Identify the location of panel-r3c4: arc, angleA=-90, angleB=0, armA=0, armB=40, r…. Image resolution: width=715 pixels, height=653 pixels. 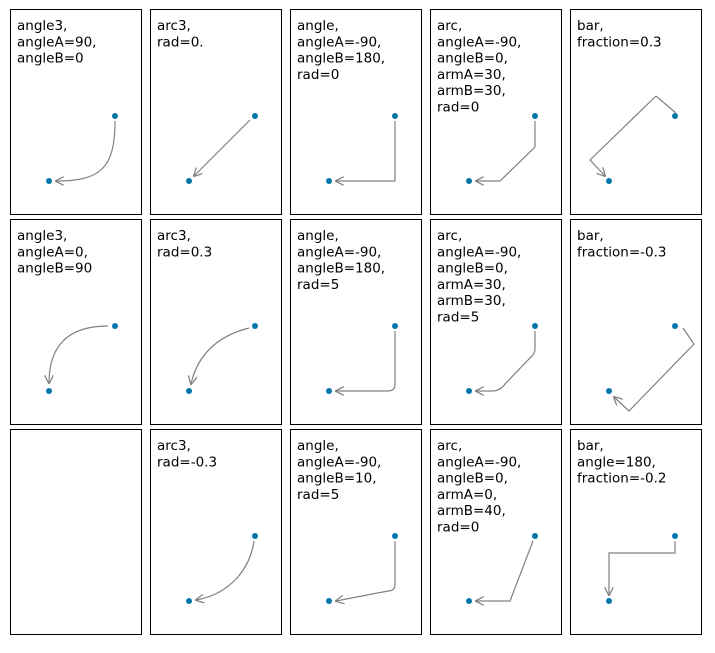
(496, 532).